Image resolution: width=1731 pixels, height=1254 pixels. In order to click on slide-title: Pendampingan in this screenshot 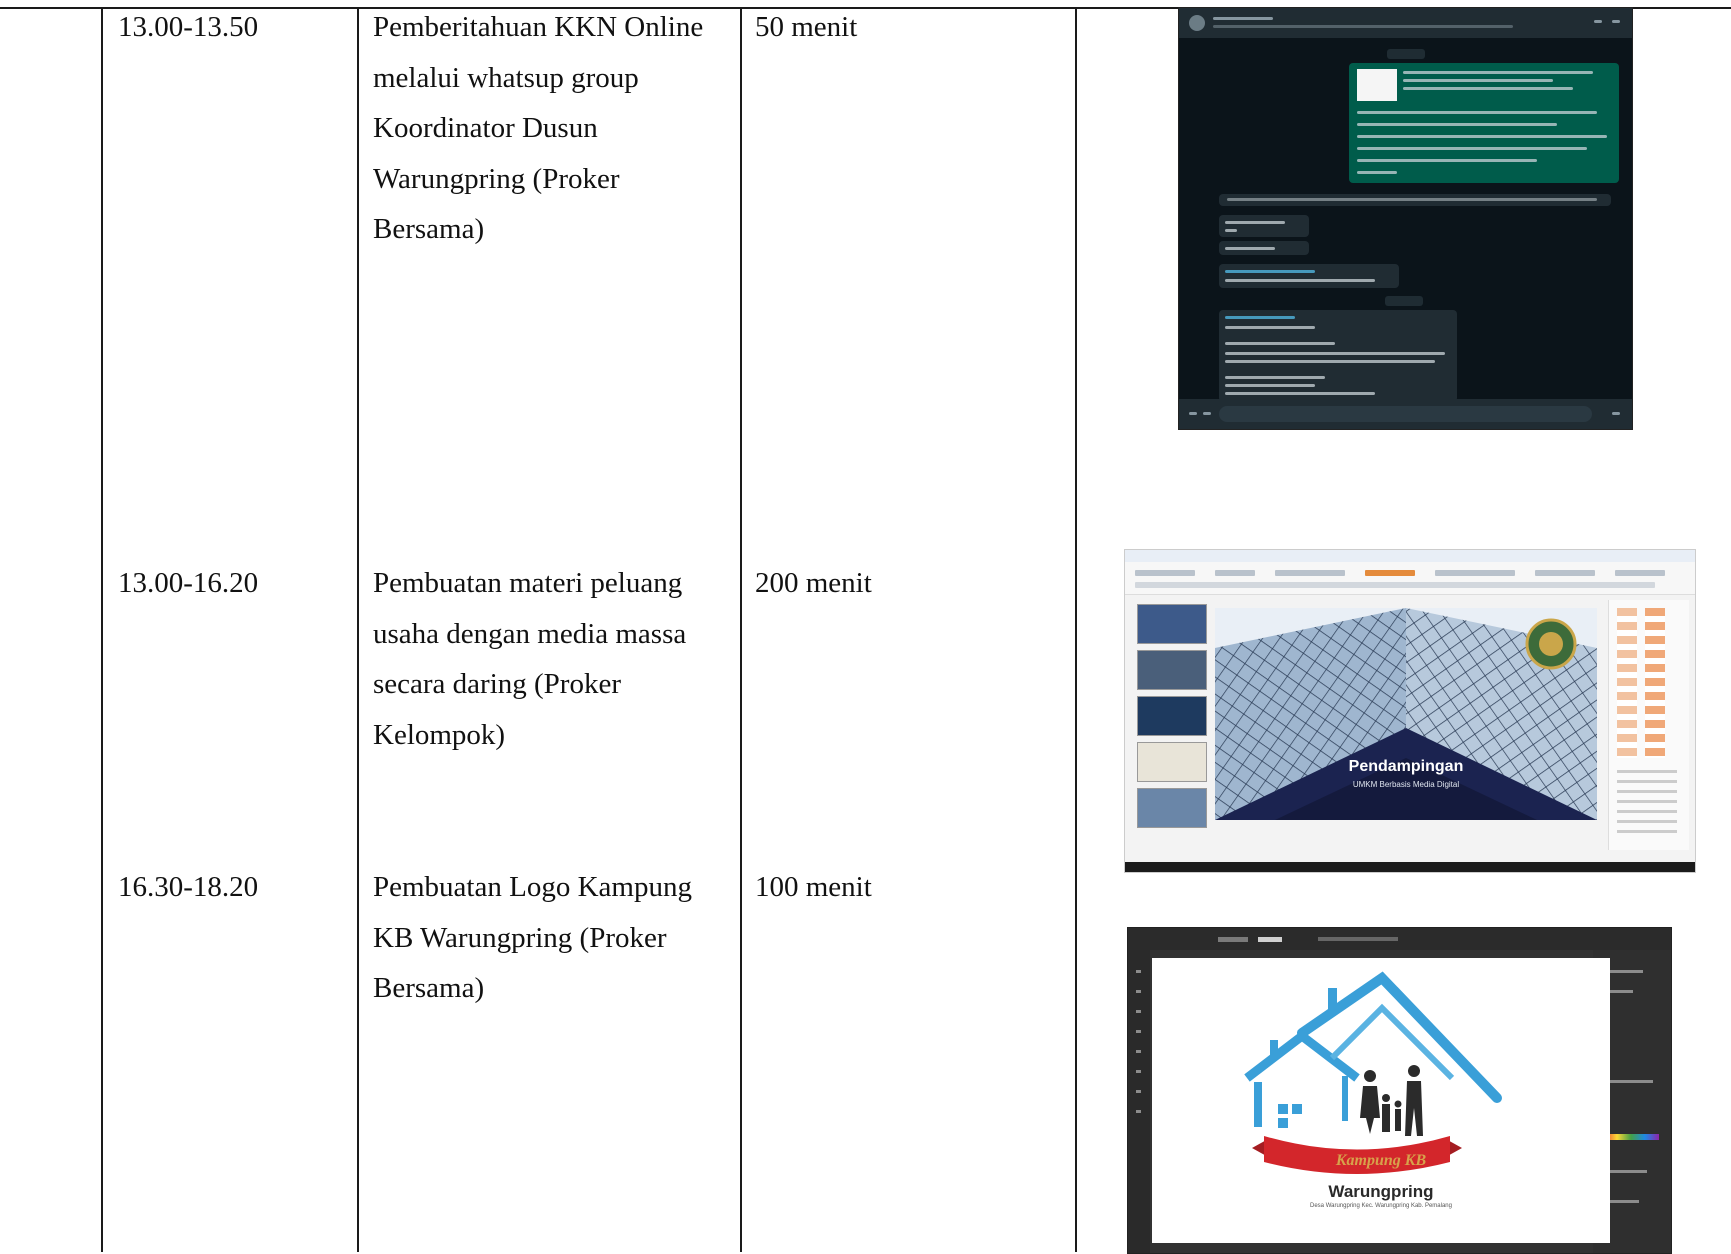, I will do `click(1406, 766)`.